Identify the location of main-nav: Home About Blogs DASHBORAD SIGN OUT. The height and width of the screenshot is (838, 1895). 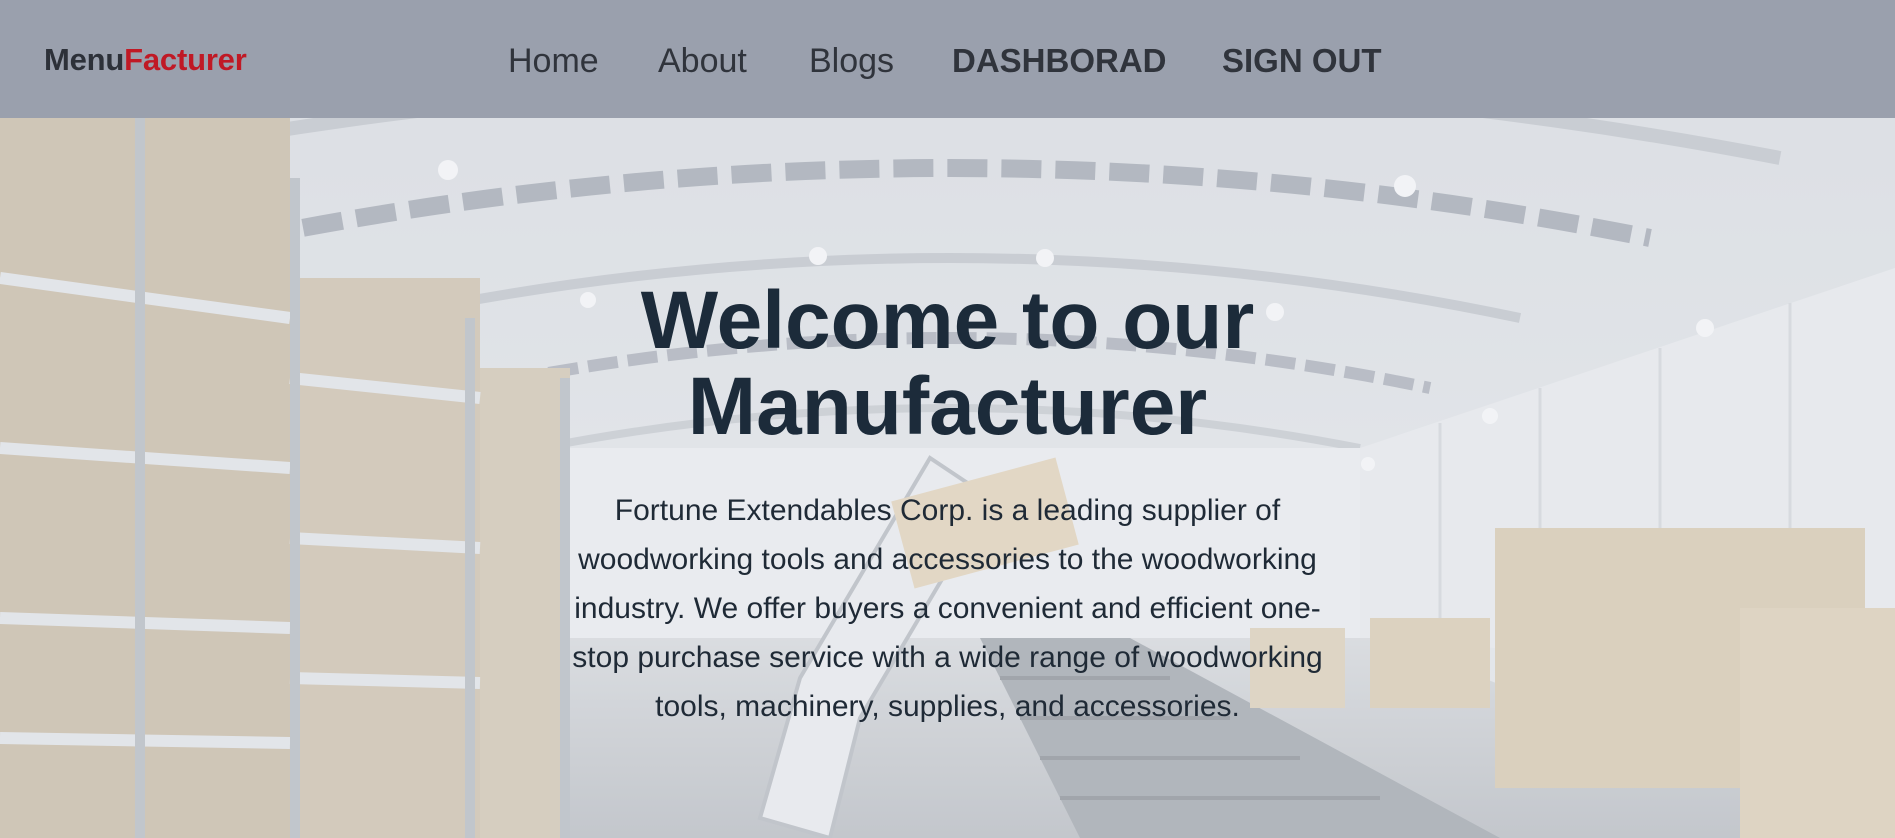
(947, 62).